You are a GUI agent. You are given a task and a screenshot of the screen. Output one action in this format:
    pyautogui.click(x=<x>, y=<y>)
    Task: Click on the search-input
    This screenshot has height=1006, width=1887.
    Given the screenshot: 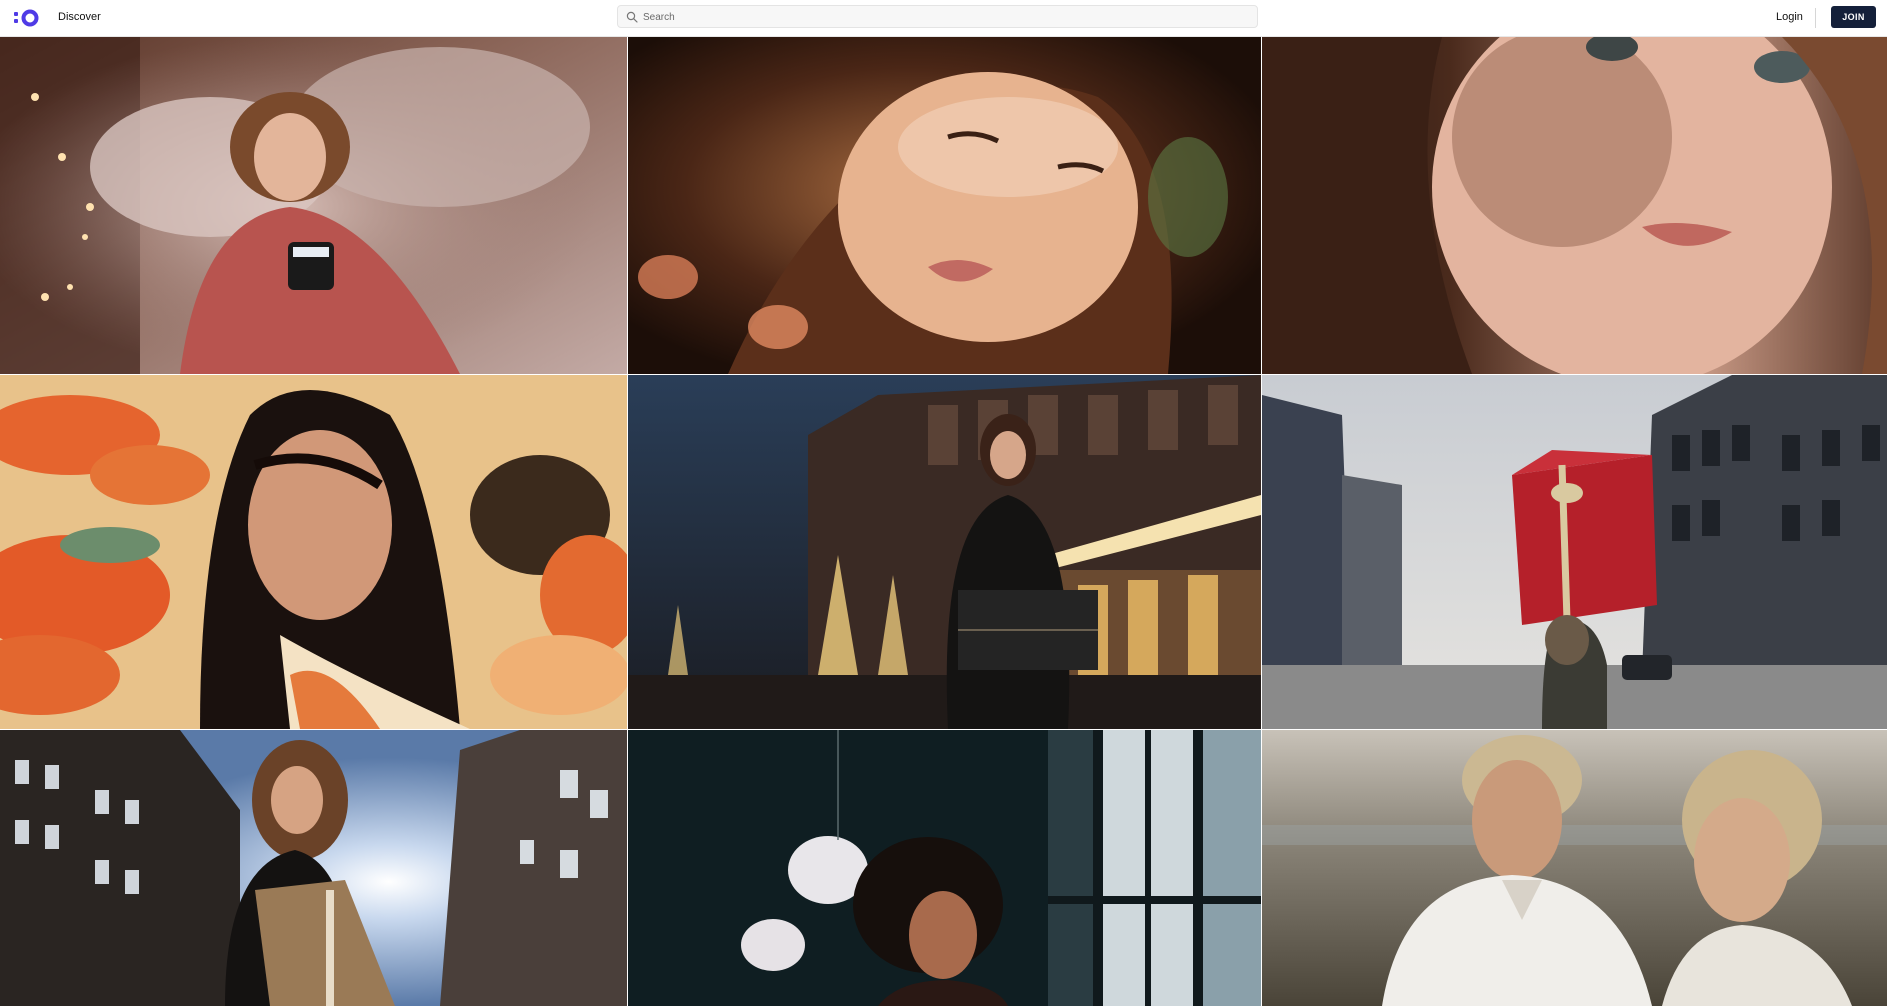 What is the action you would take?
    pyautogui.click(x=943, y=17)
    